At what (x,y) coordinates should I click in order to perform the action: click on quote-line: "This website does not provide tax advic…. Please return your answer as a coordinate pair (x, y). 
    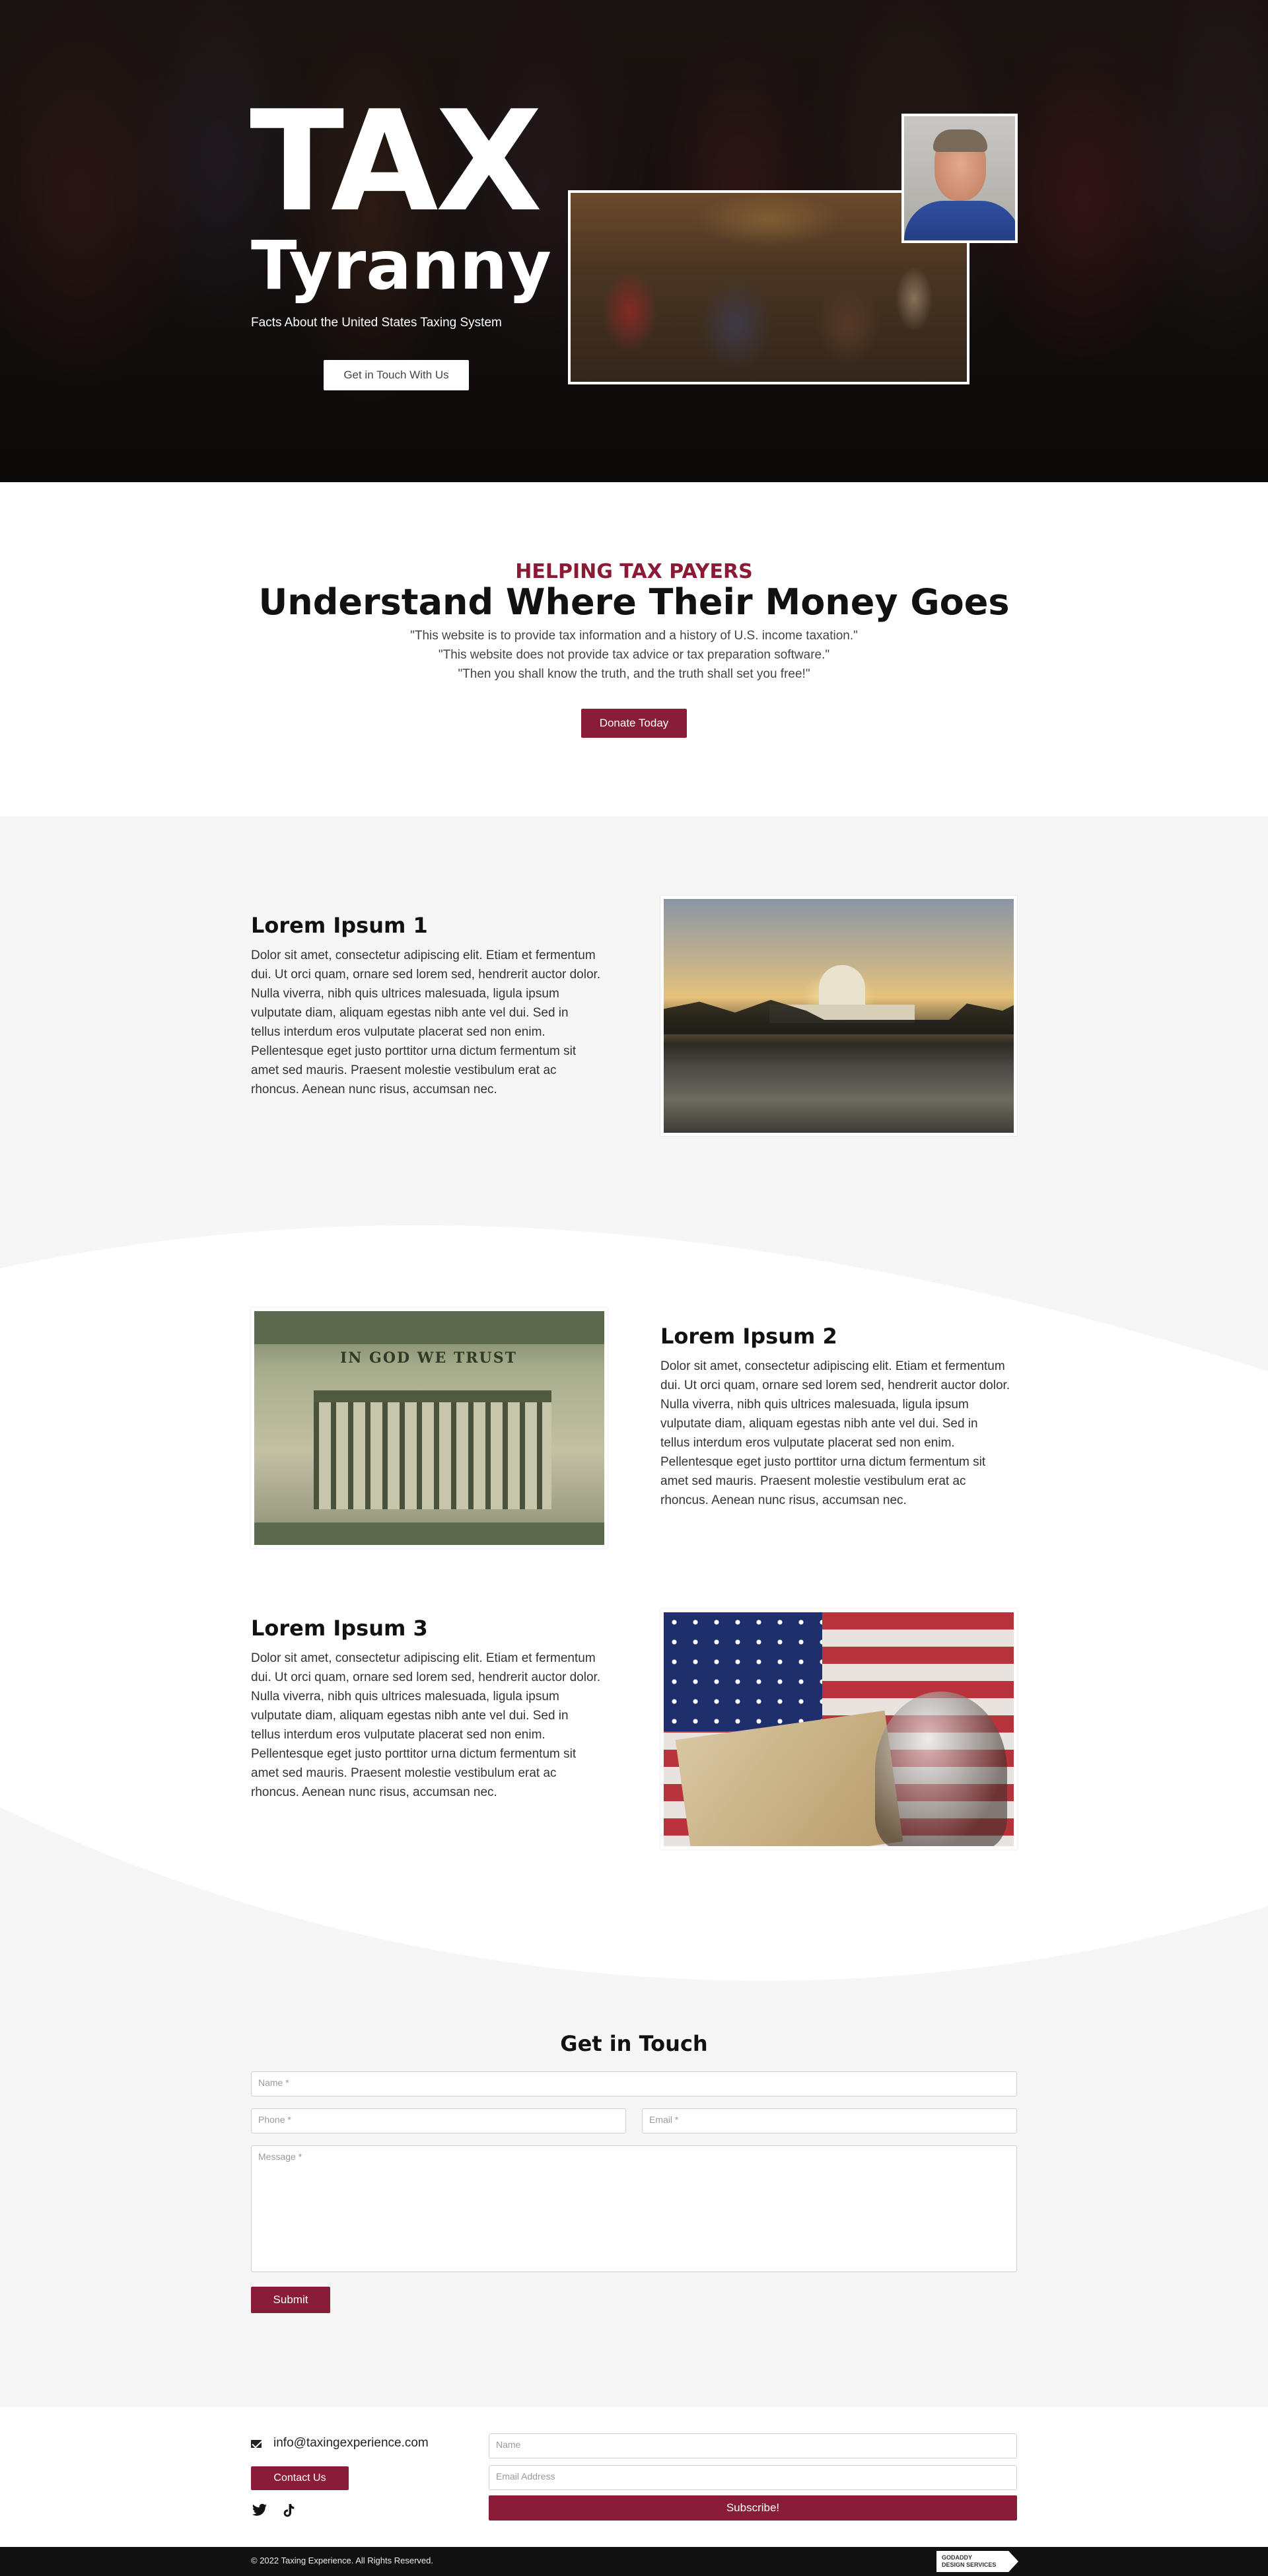
    Looking at the image, I should click on (634, 655).